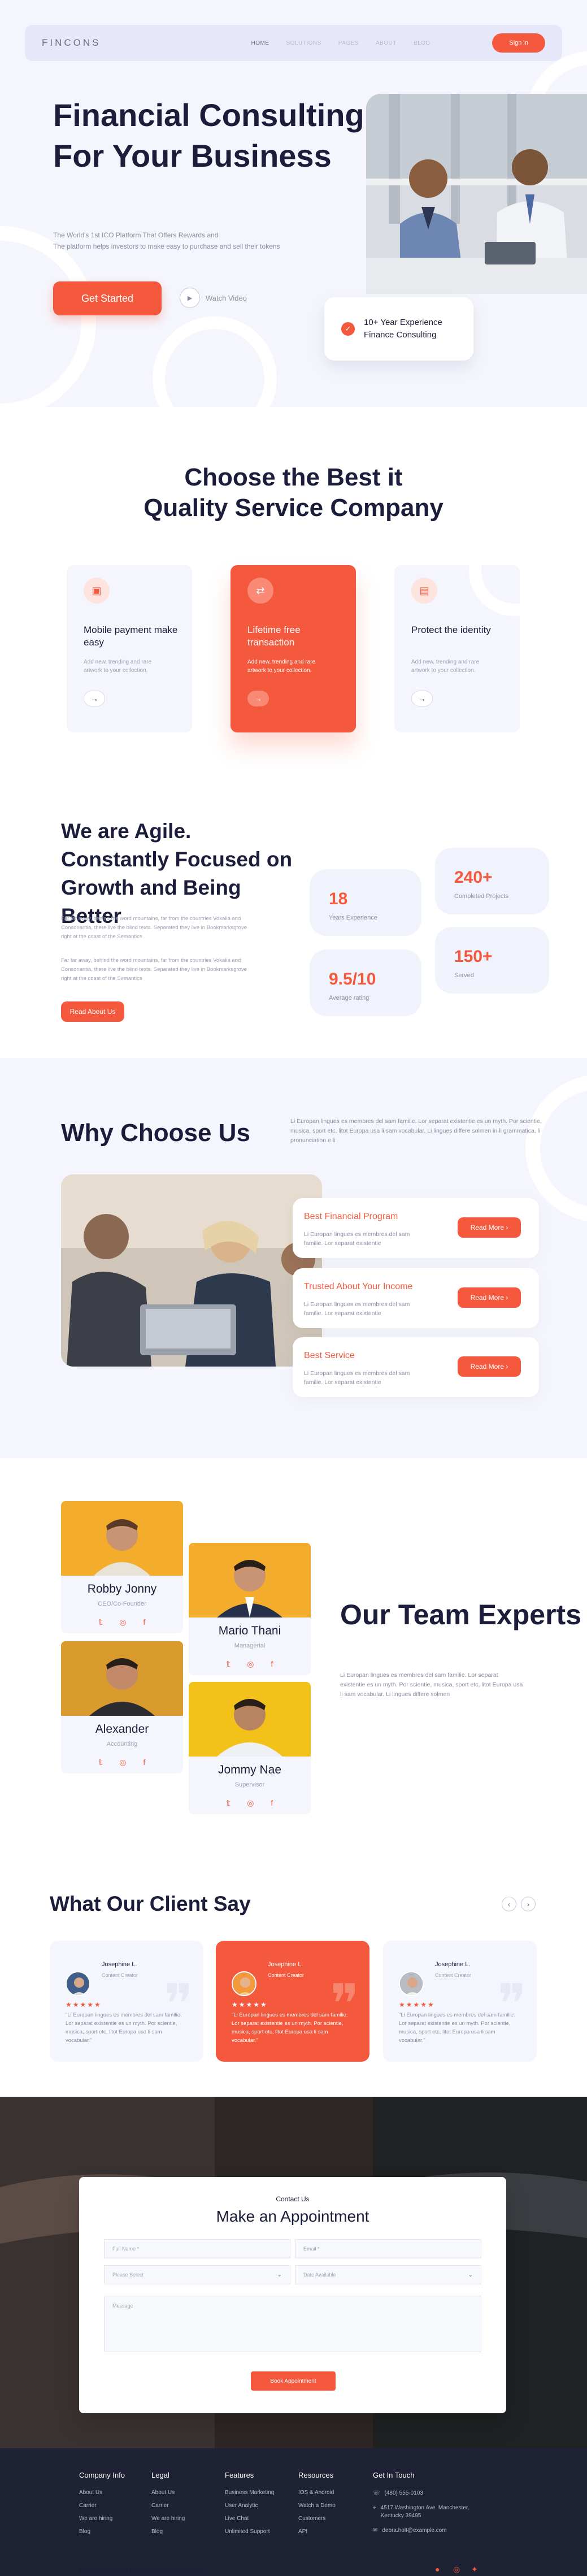  Describe the element at coordinates (404, 2493) in the screenshot. I see `phone-text: (480) 555-0103` at that location.